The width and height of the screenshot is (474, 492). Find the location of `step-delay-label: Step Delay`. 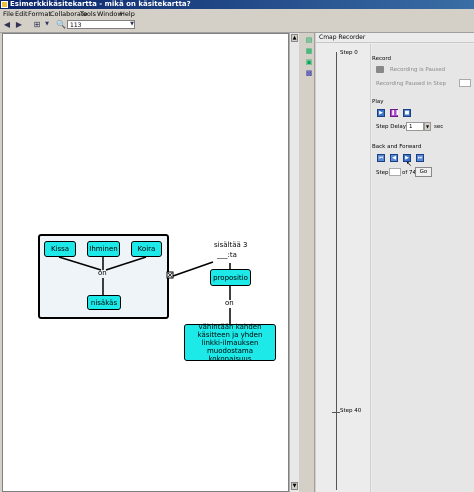

step-delay-label: Step Delay is located at coordinates (391, 127).